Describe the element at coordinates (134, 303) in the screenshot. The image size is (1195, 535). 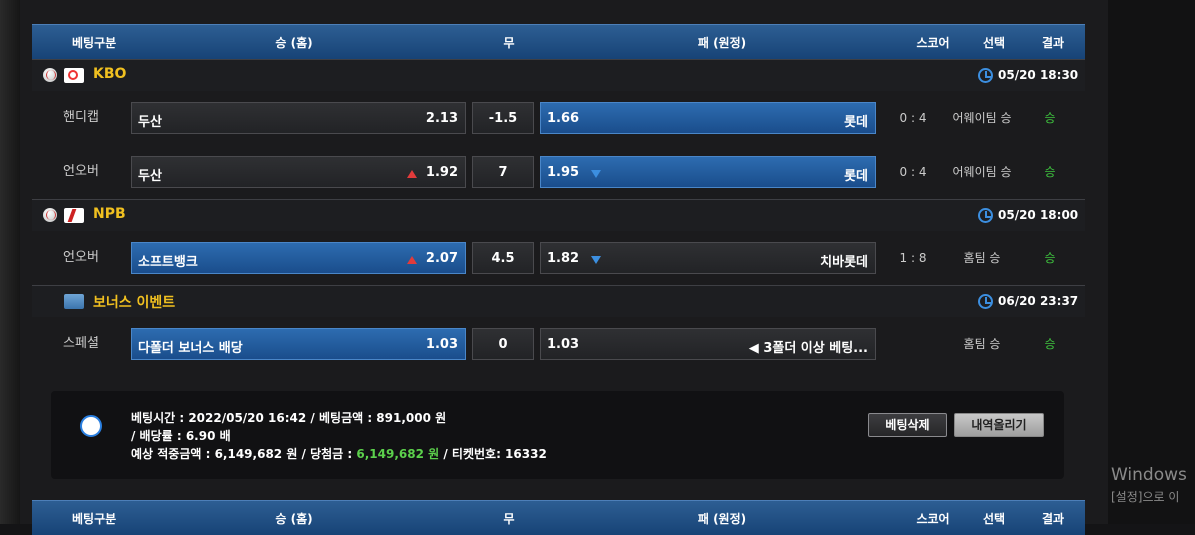
I see `league-name: 보너스 이벤트` at that location.